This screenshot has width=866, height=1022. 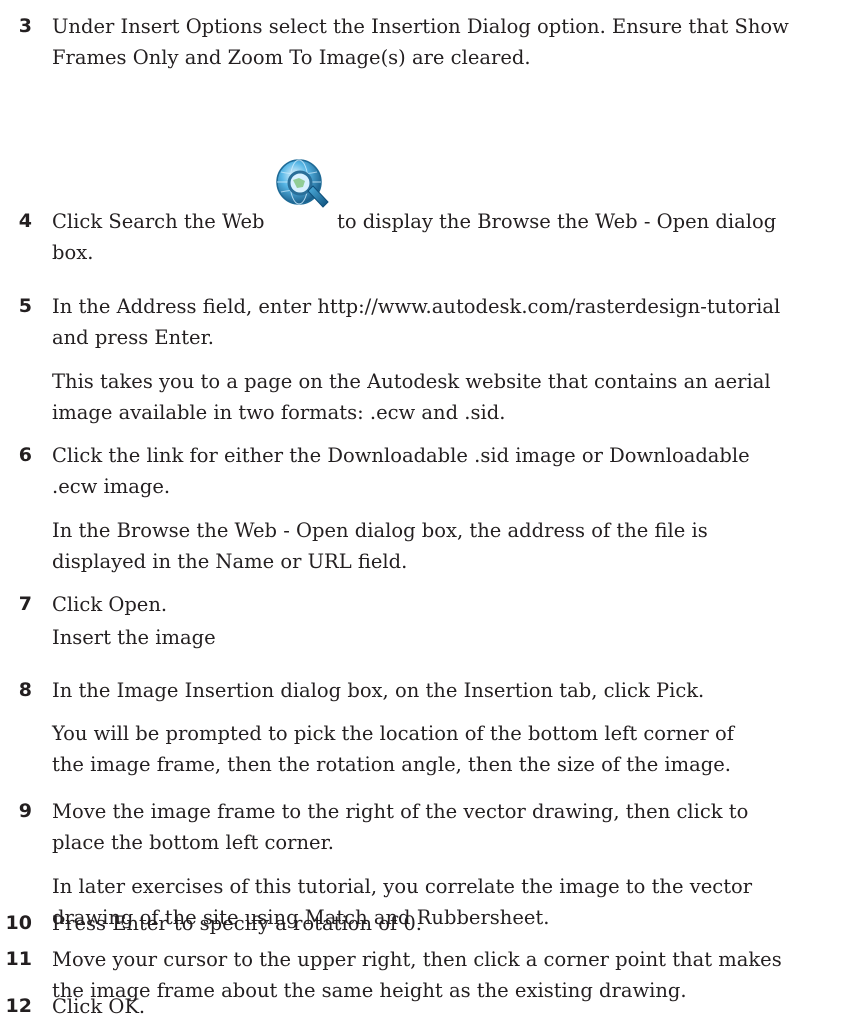 What do you see at coordinates (25, 221) in the screenshot?
I see `step-number: 4` at bounding box center [25, 221].